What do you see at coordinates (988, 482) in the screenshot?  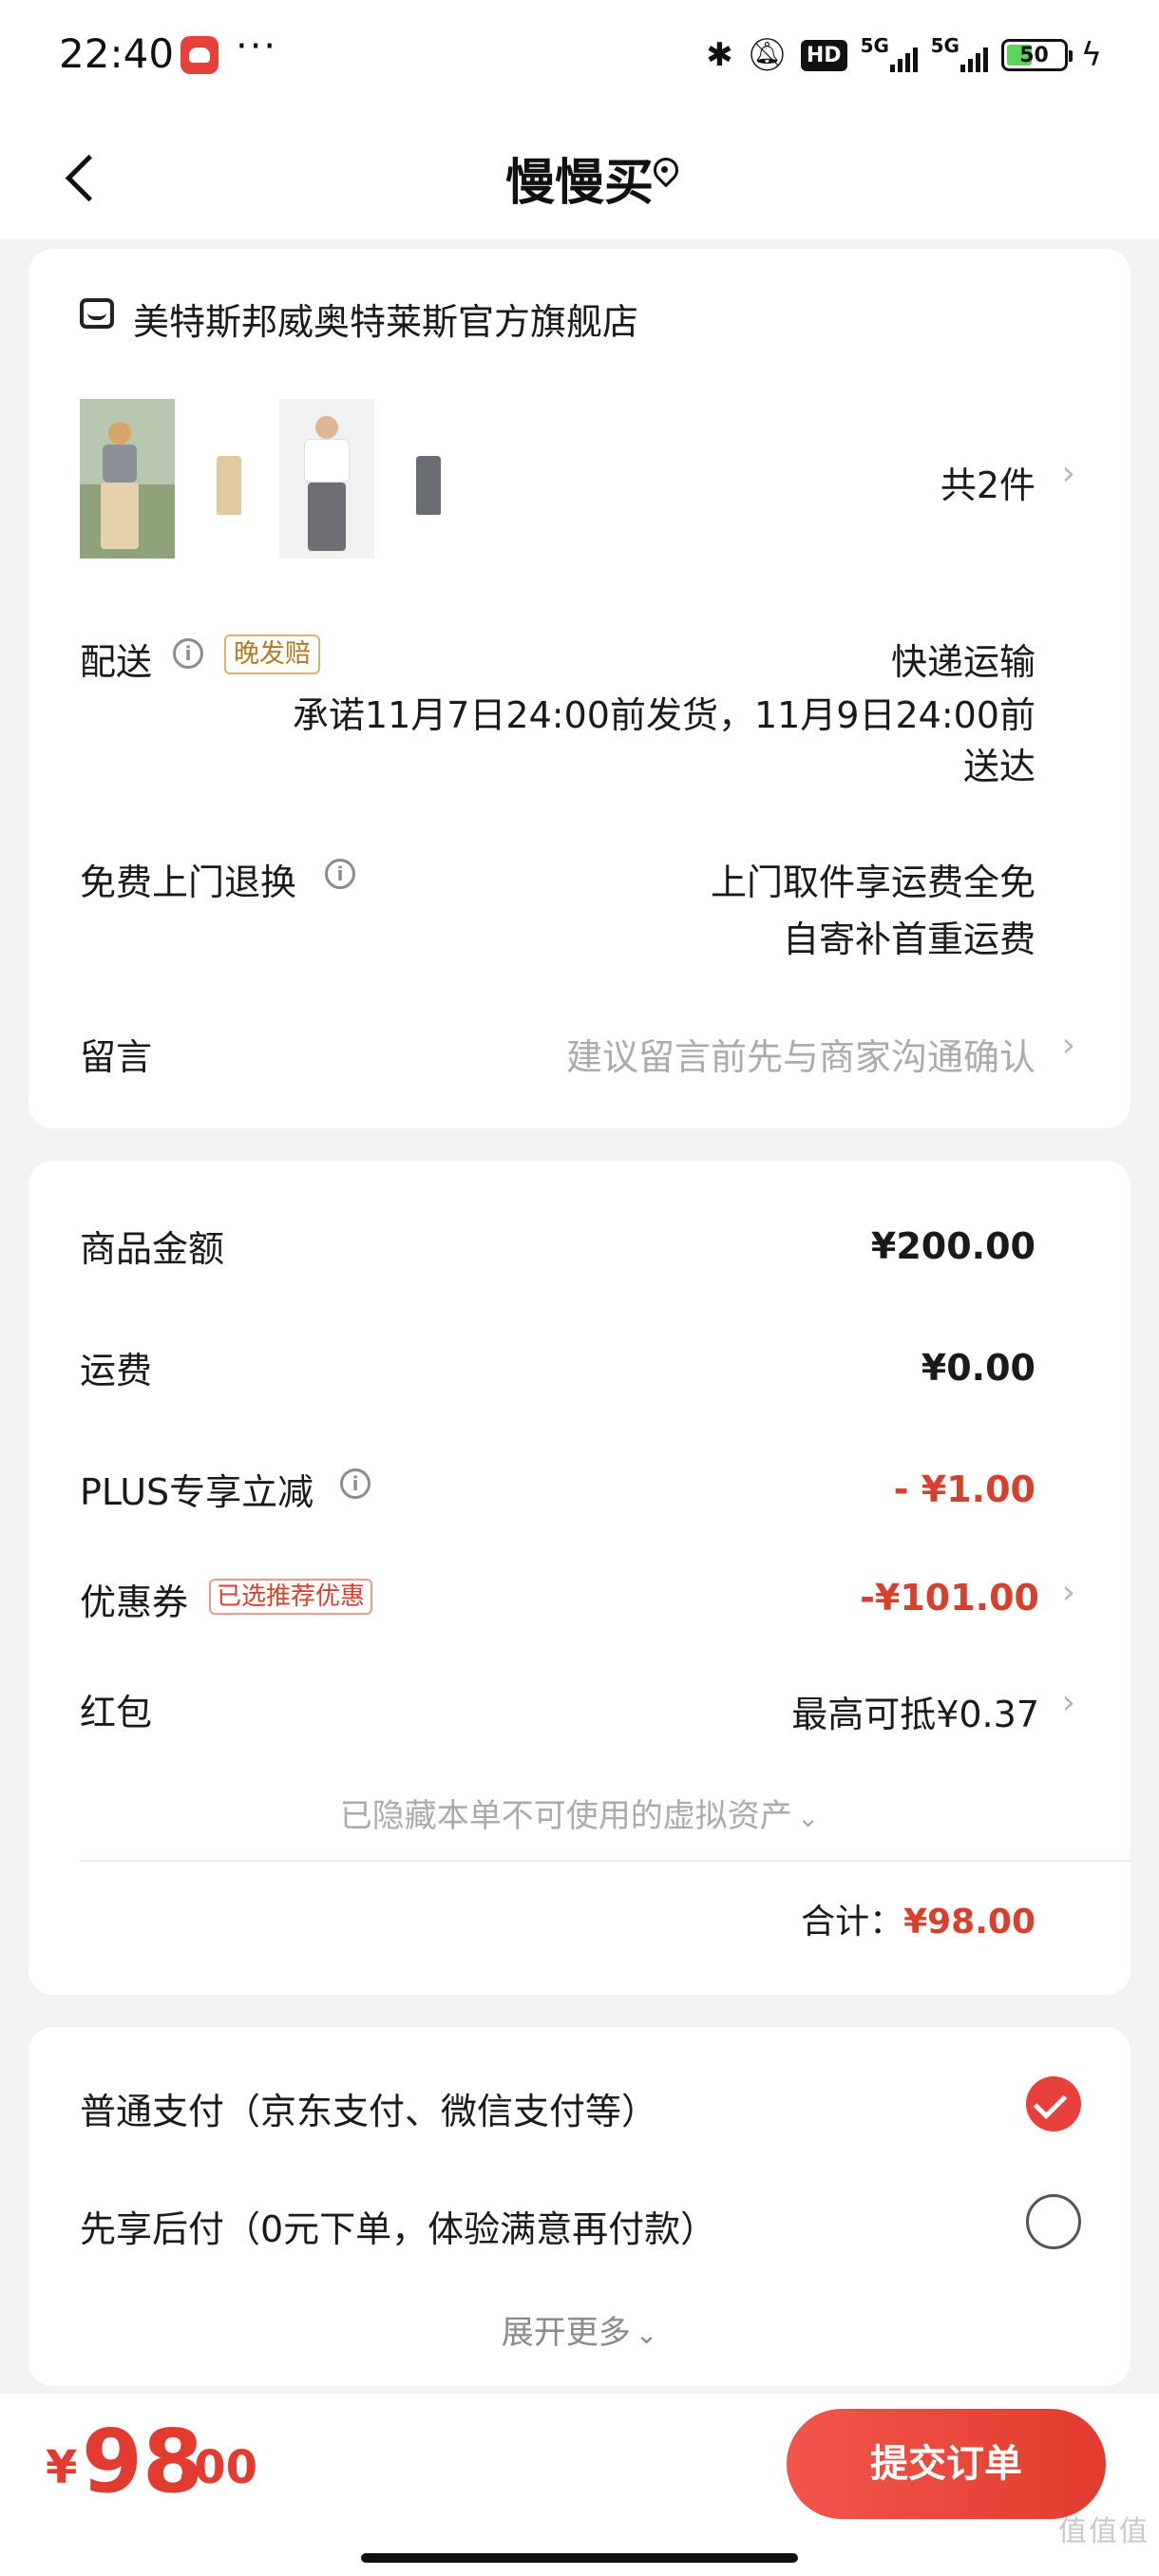 I see `items-count: 共2件` at bounding box center [988, 482].